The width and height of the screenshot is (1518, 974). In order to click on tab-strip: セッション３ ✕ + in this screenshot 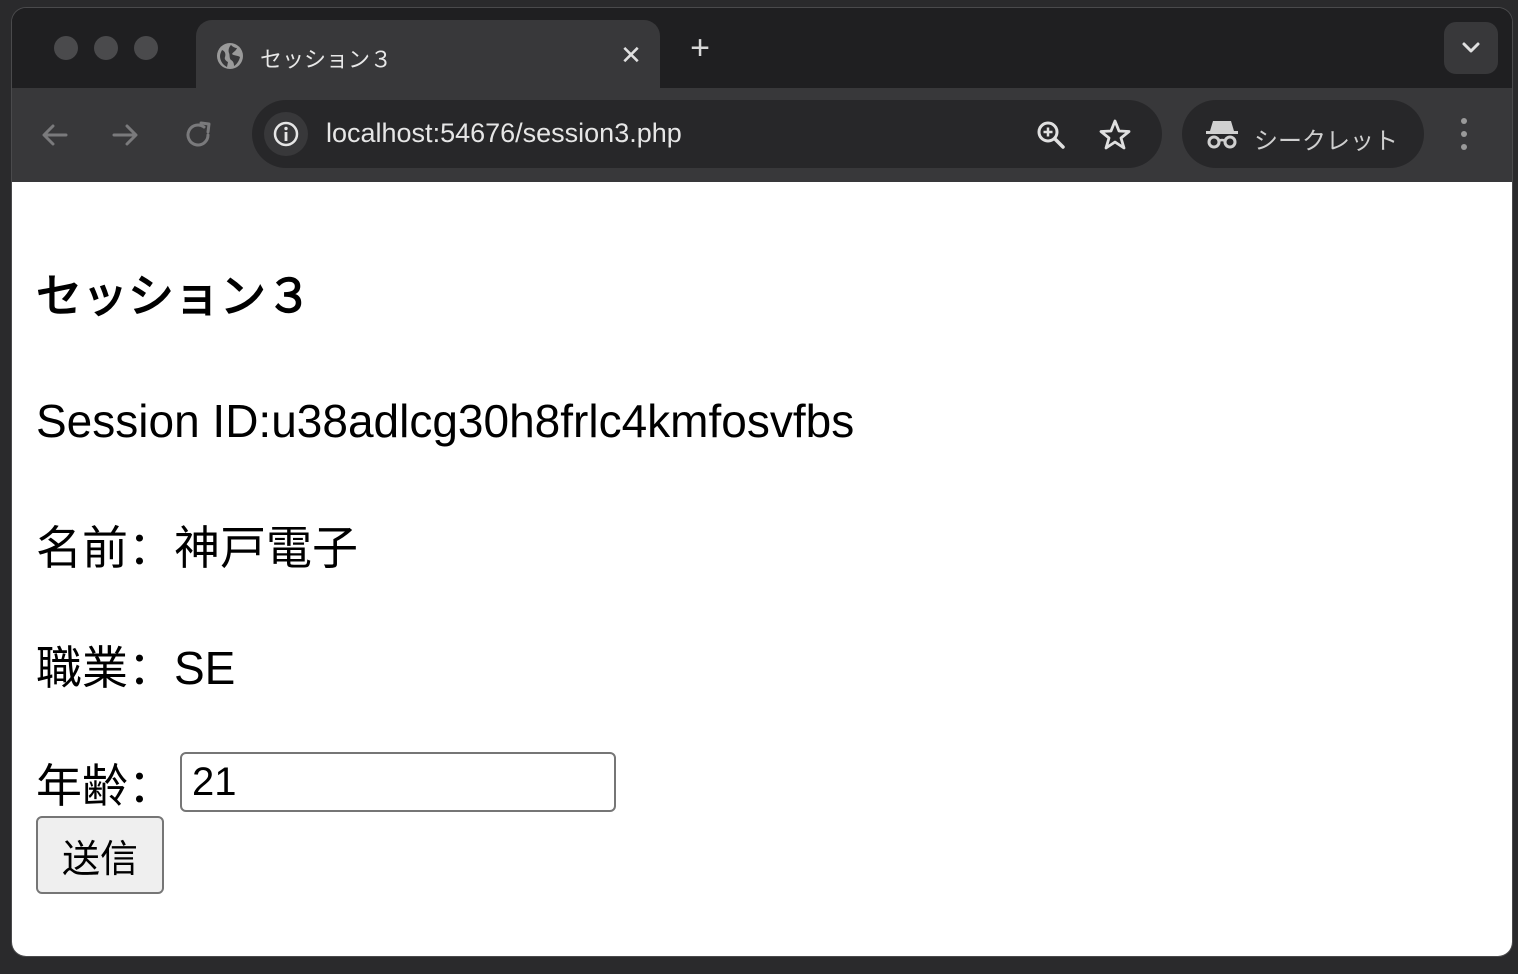, I will do `click(762, 48)`.